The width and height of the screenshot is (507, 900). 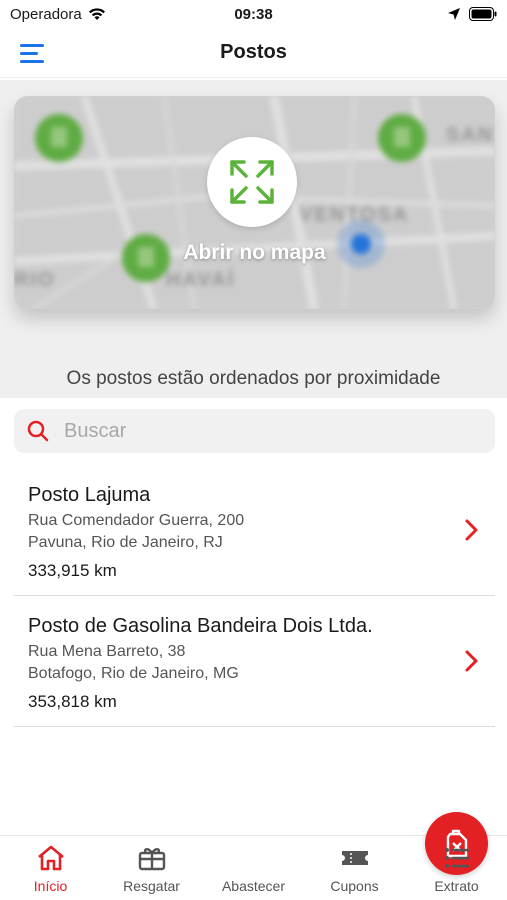 I want to click on search-bar, so click(x=254, y=431).